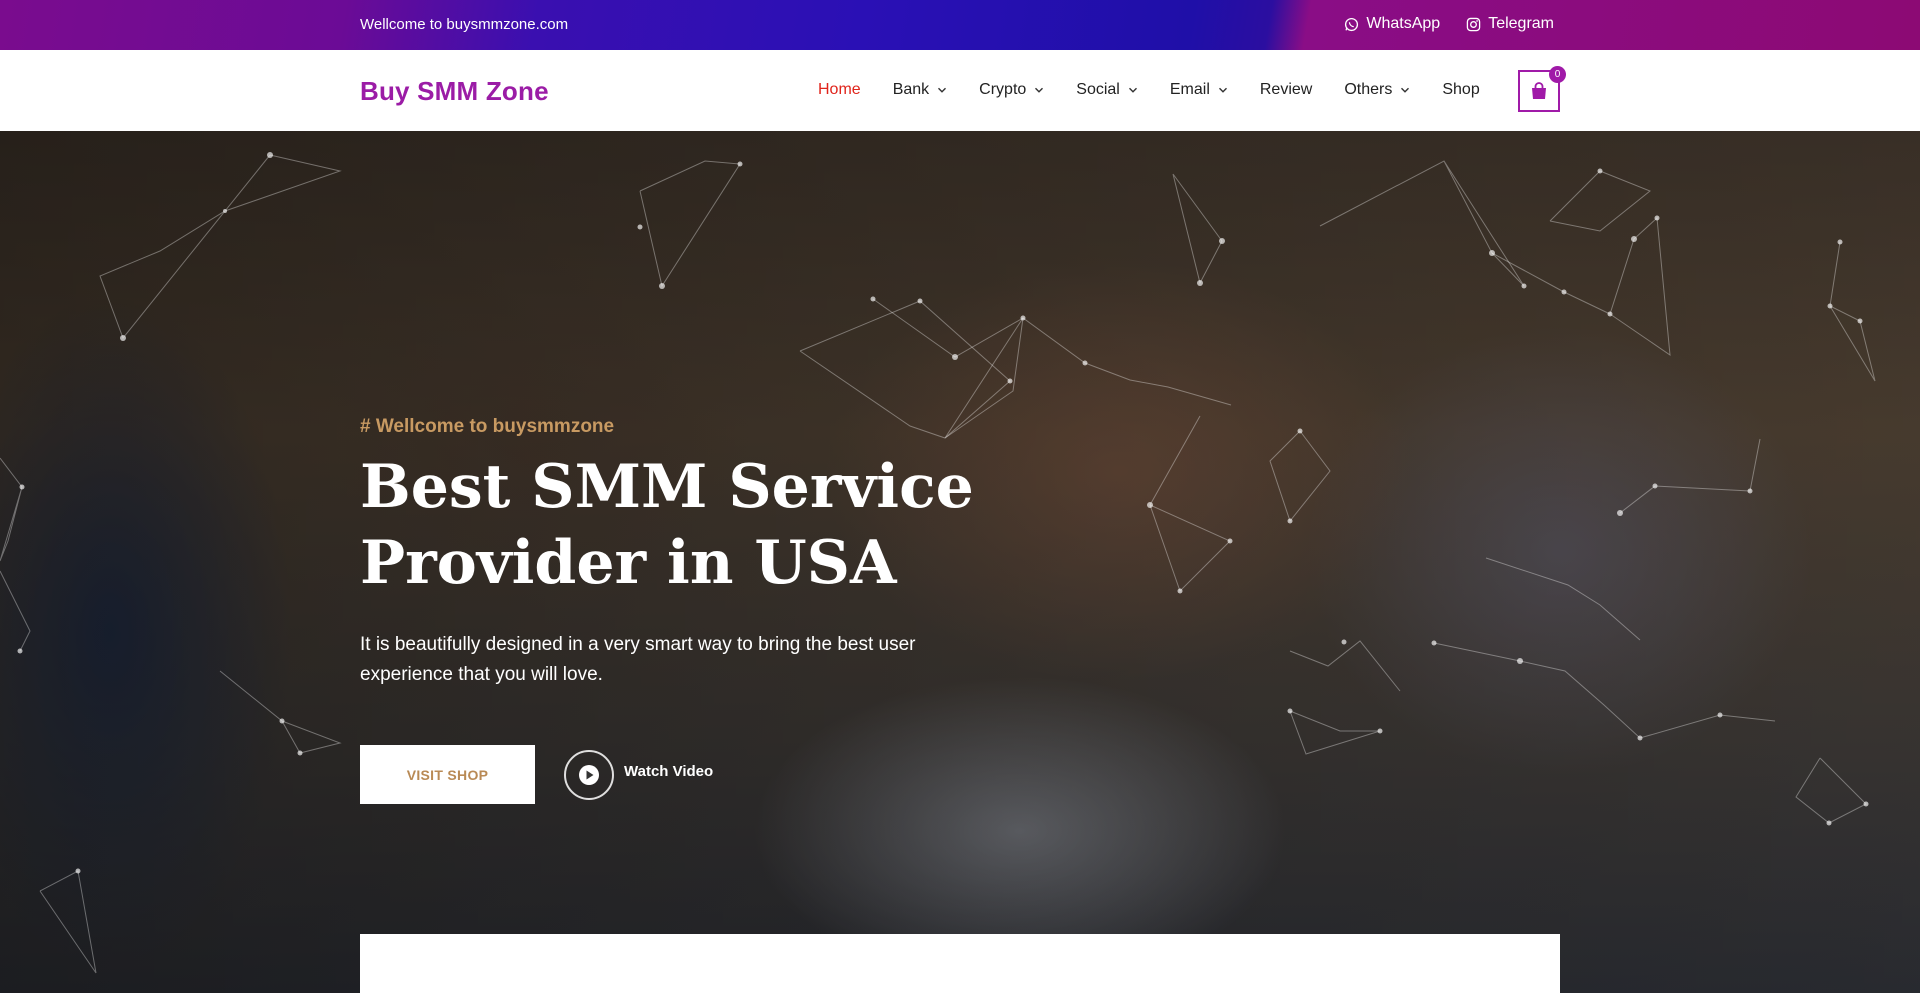 The height and width of the screenshot is (993, 1920). What do you see at coordinates (487, 426) in the screenshot?
I see `hero-tagline: # Wellcome to buysmmzone` at bounding box center [487, 426].